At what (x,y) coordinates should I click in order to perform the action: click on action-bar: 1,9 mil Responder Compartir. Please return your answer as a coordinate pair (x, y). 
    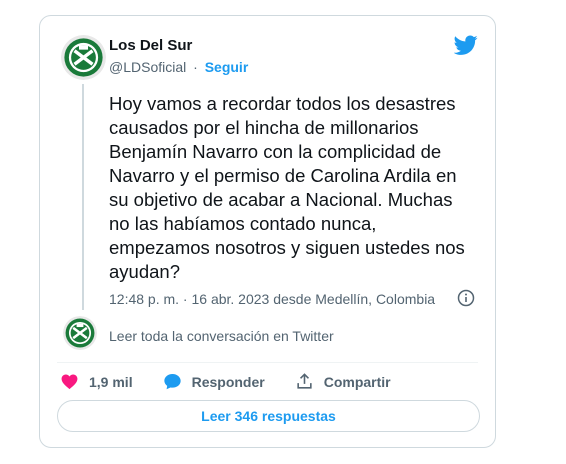
    Looking at the image, I should click on (240, 381).